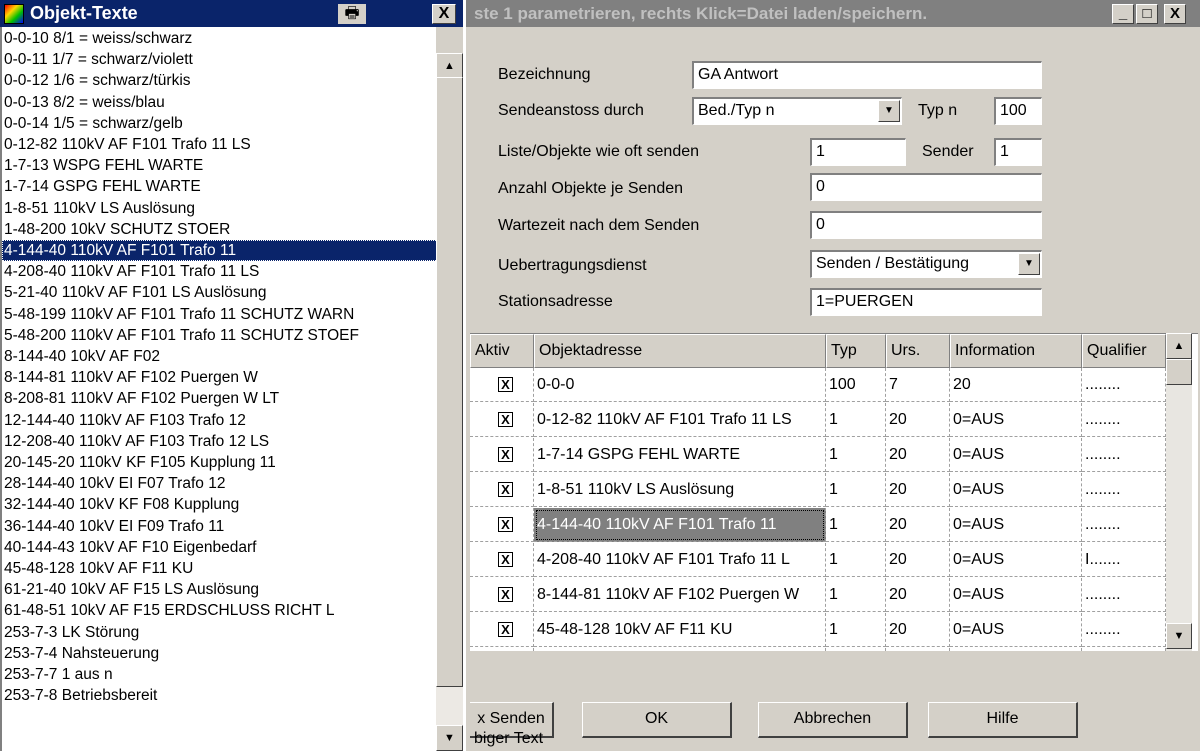 The image size is (1200, 751). I want to click on list-item: 8-144-81 110kV AF F102 Puergen W, so click(219, 377).